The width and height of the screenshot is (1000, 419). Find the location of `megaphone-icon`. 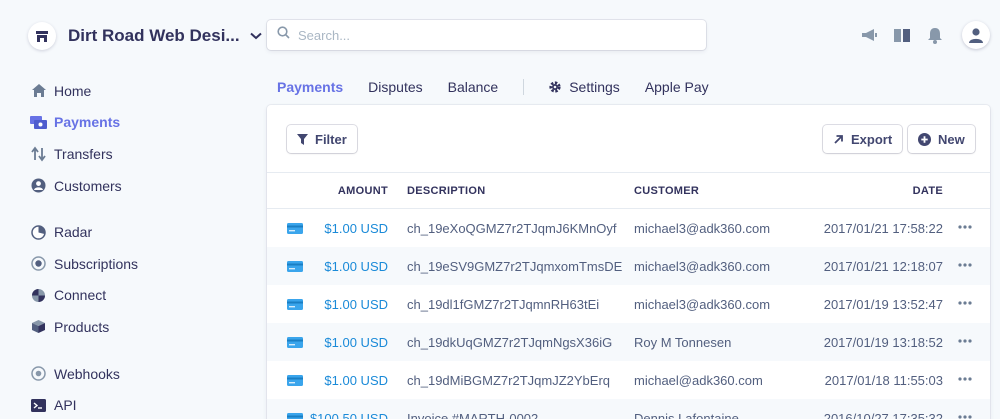

megaphone-icon is located at coordinates (869, 35).